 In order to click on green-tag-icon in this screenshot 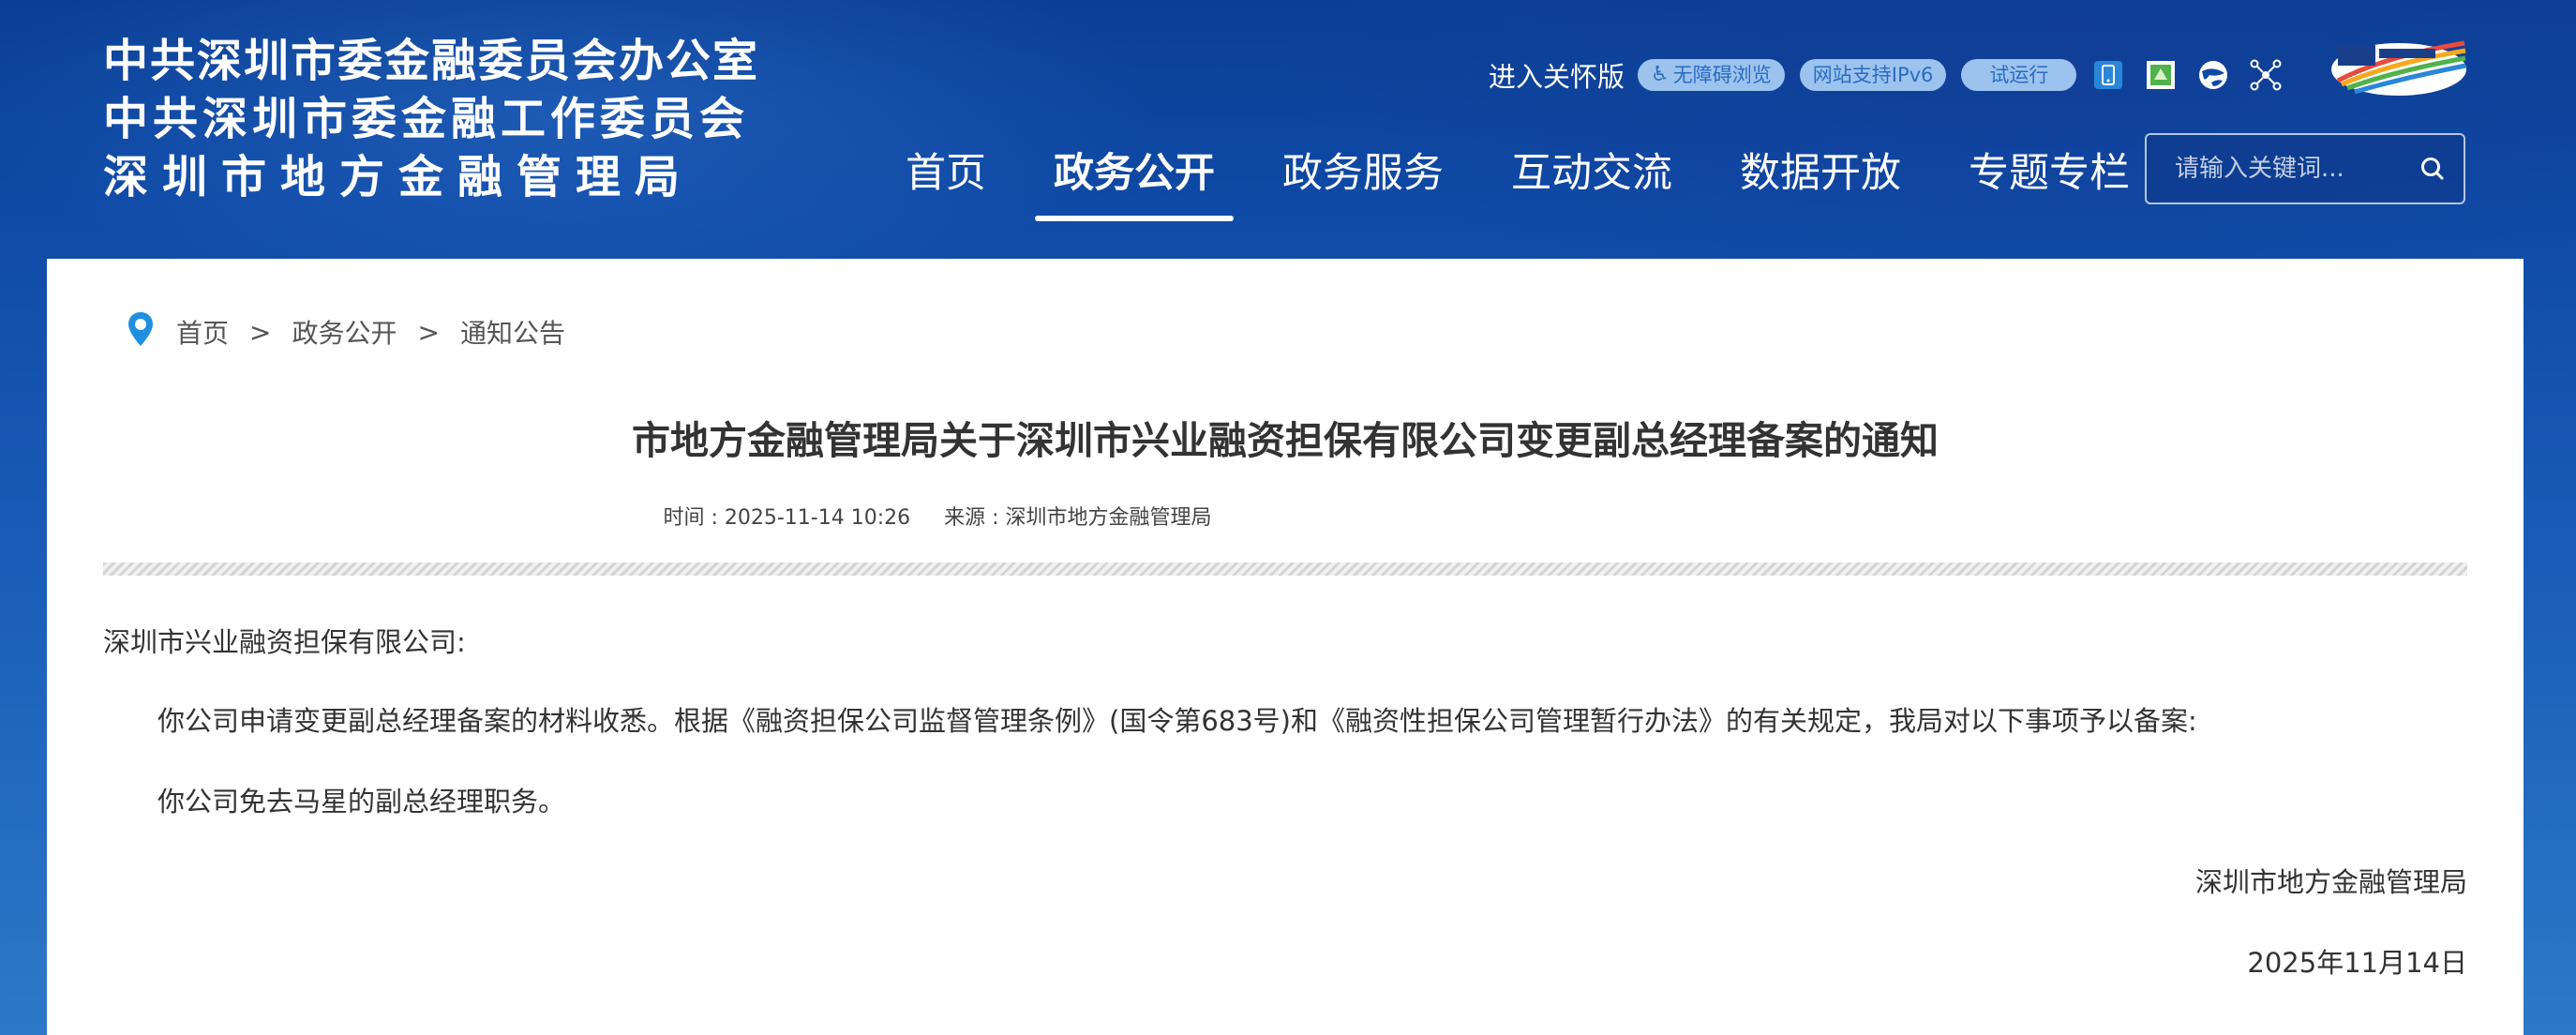, I will do `click(2161, 75)`.